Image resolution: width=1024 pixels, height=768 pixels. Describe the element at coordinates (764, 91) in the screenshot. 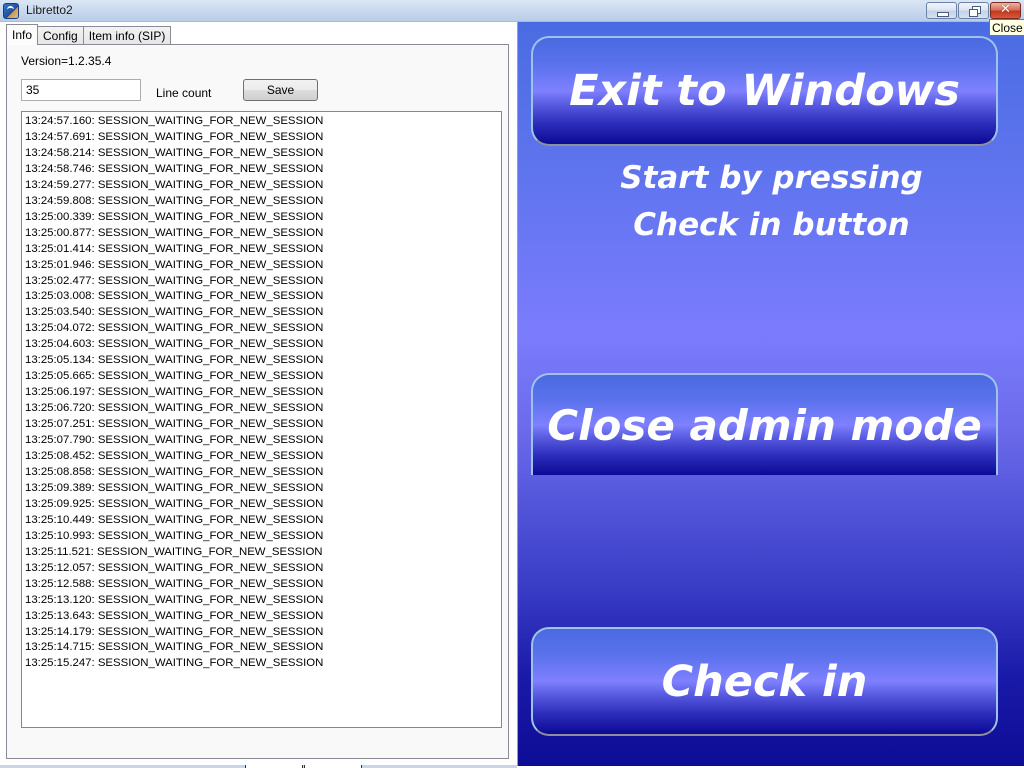

I see `exit-to-windows-button: Exit to Windows` at that location.